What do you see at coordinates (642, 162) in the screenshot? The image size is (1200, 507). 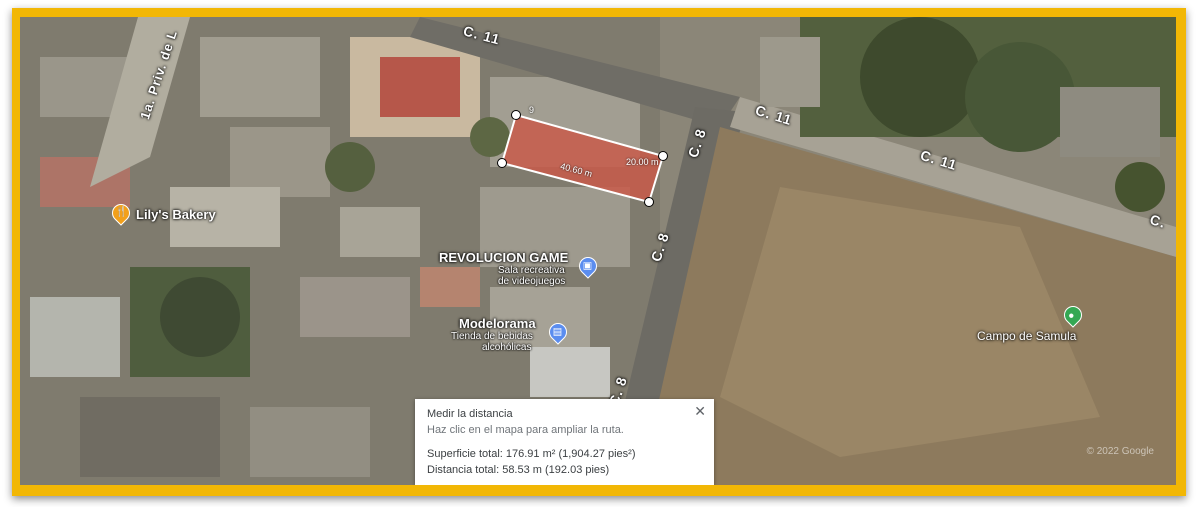 I see `measure-label-short: 20.00 m` at bounding box center [642, 162].